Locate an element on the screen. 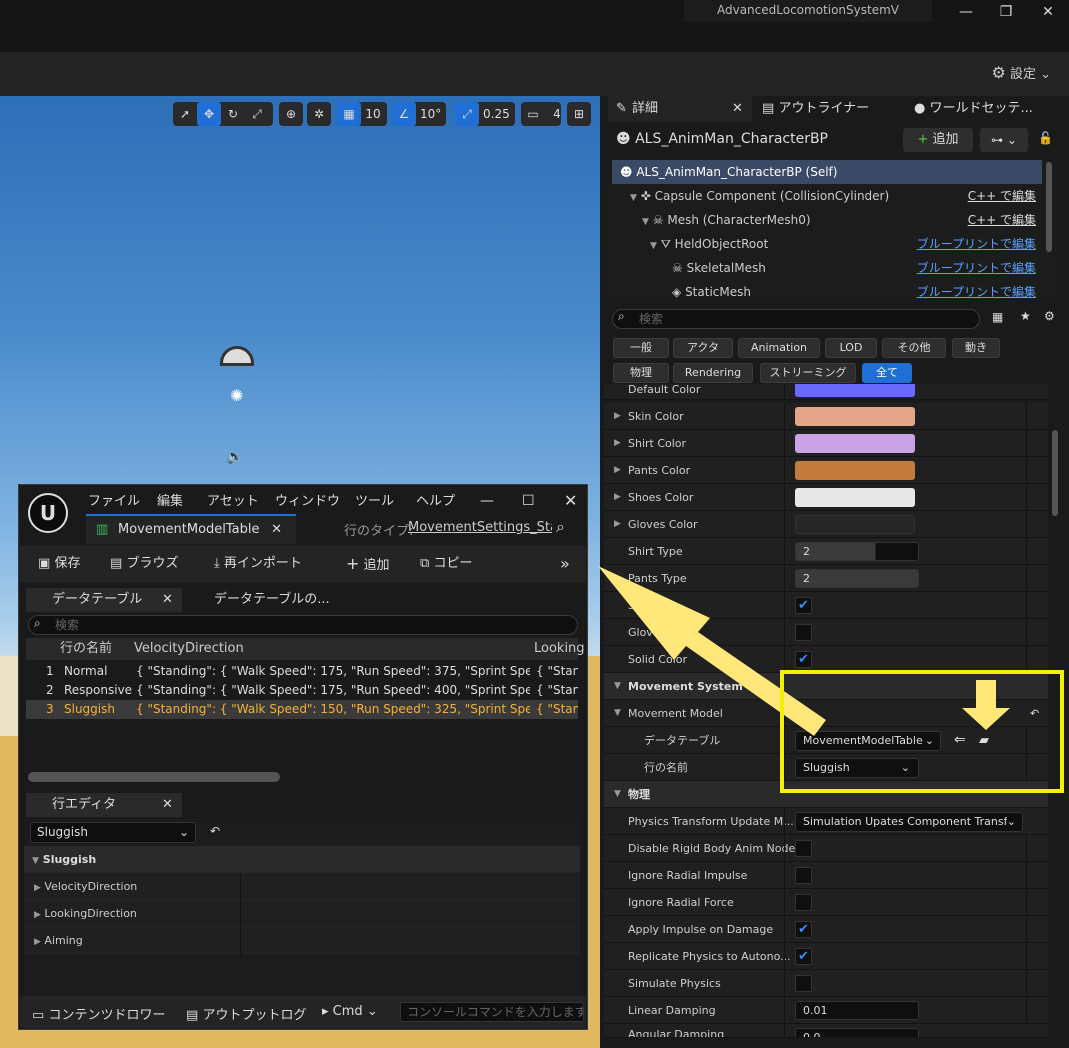 The height and width of the screenshot is (1048, 1069). col-velocity: VelocityDirection is located at coordinates (189, 649).